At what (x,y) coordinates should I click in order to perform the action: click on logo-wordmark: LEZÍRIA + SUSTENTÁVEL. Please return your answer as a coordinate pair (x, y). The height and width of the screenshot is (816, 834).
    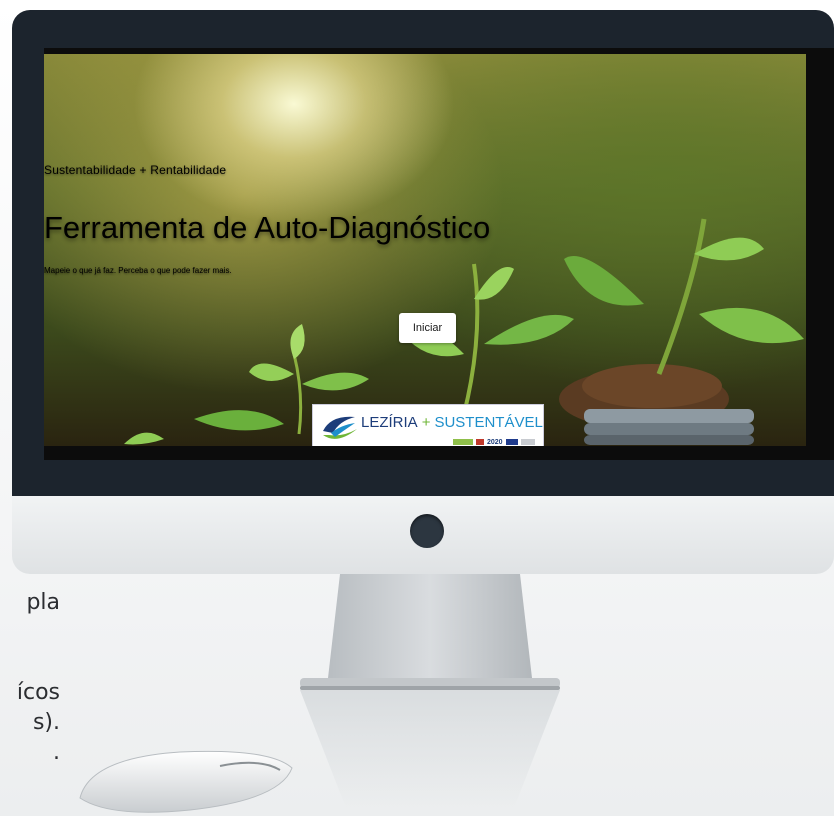
    Looking at the image, I should click on (452, 422).